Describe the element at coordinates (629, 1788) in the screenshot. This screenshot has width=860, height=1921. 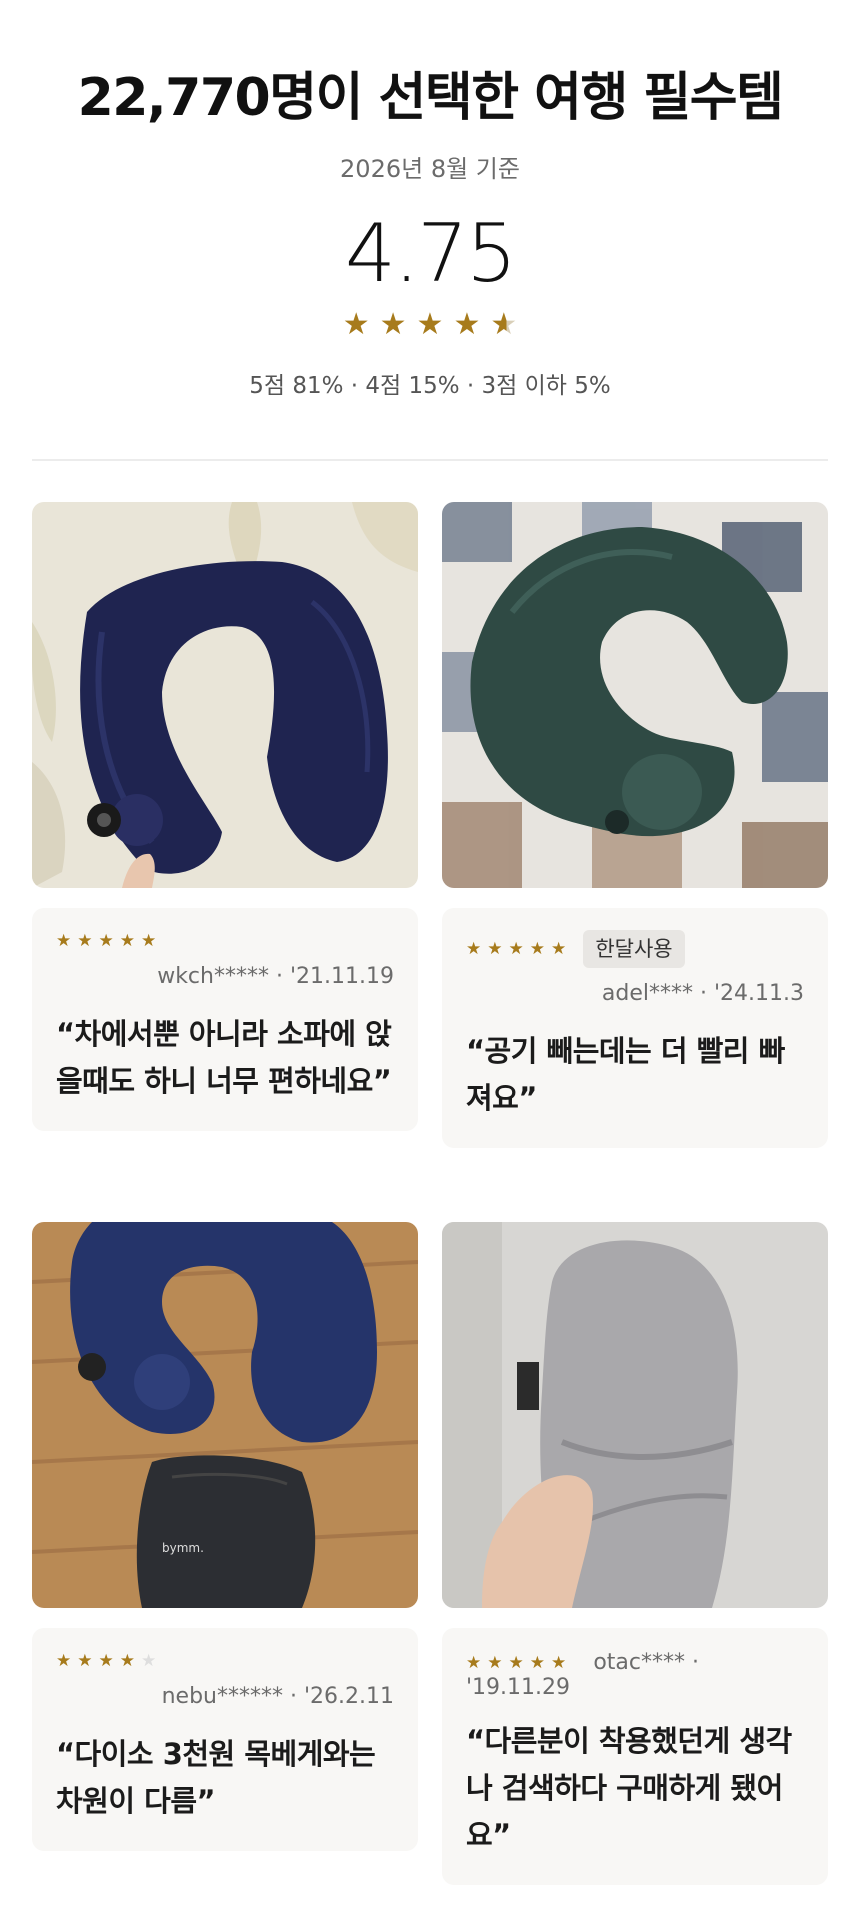
I see `review-quote: “다른분이 착용했던게 생각나 검색하다 구매하게 됐어요”` at that location.